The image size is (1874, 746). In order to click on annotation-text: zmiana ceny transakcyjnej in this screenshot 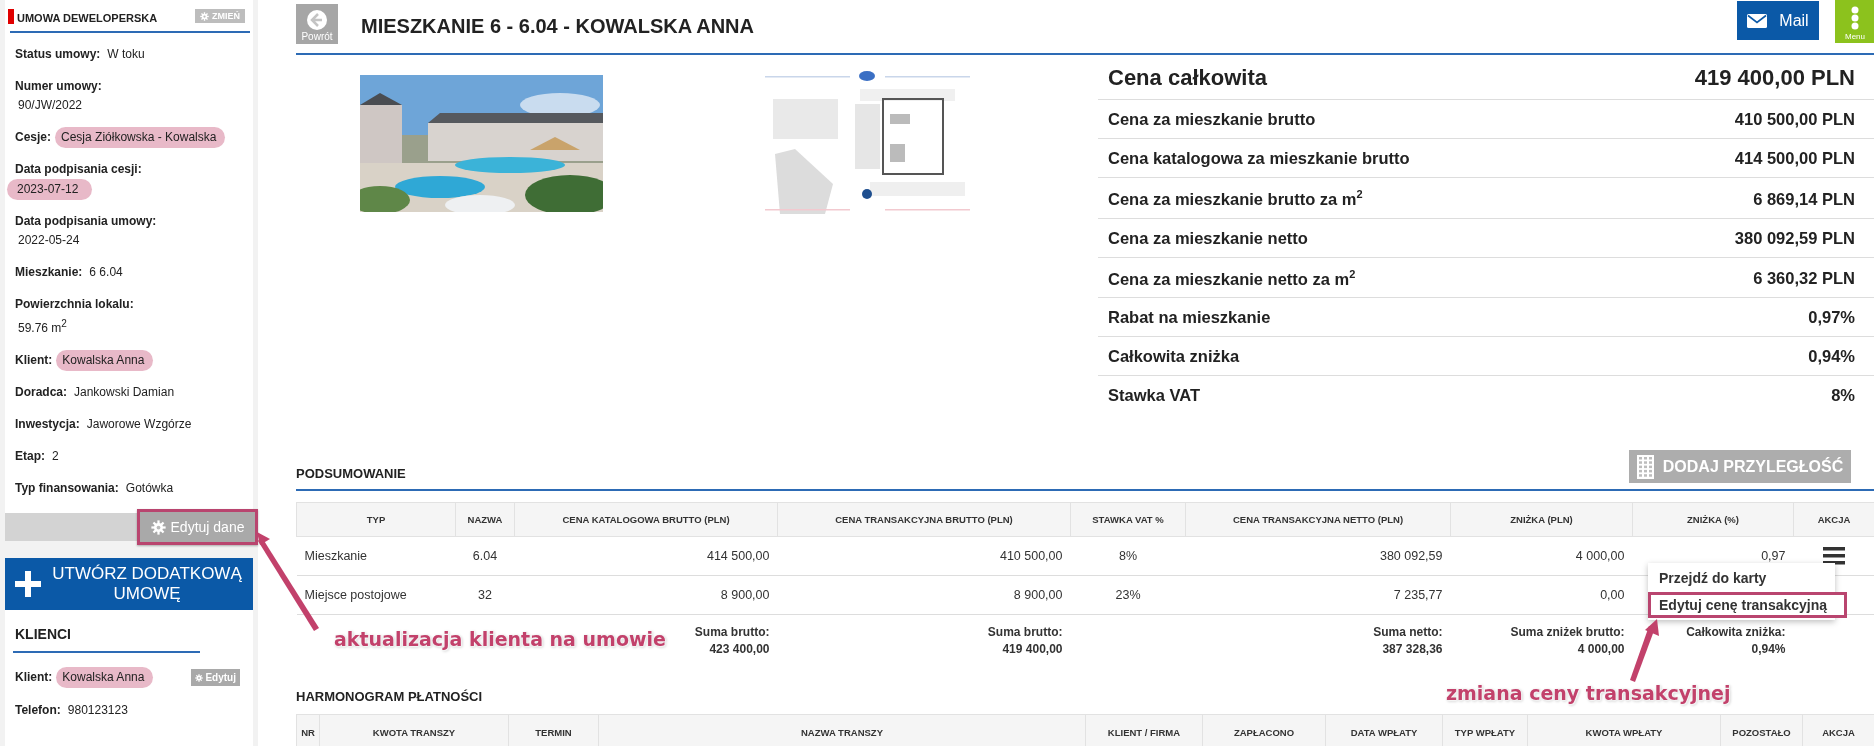, I will do `click(1588, 693)`.